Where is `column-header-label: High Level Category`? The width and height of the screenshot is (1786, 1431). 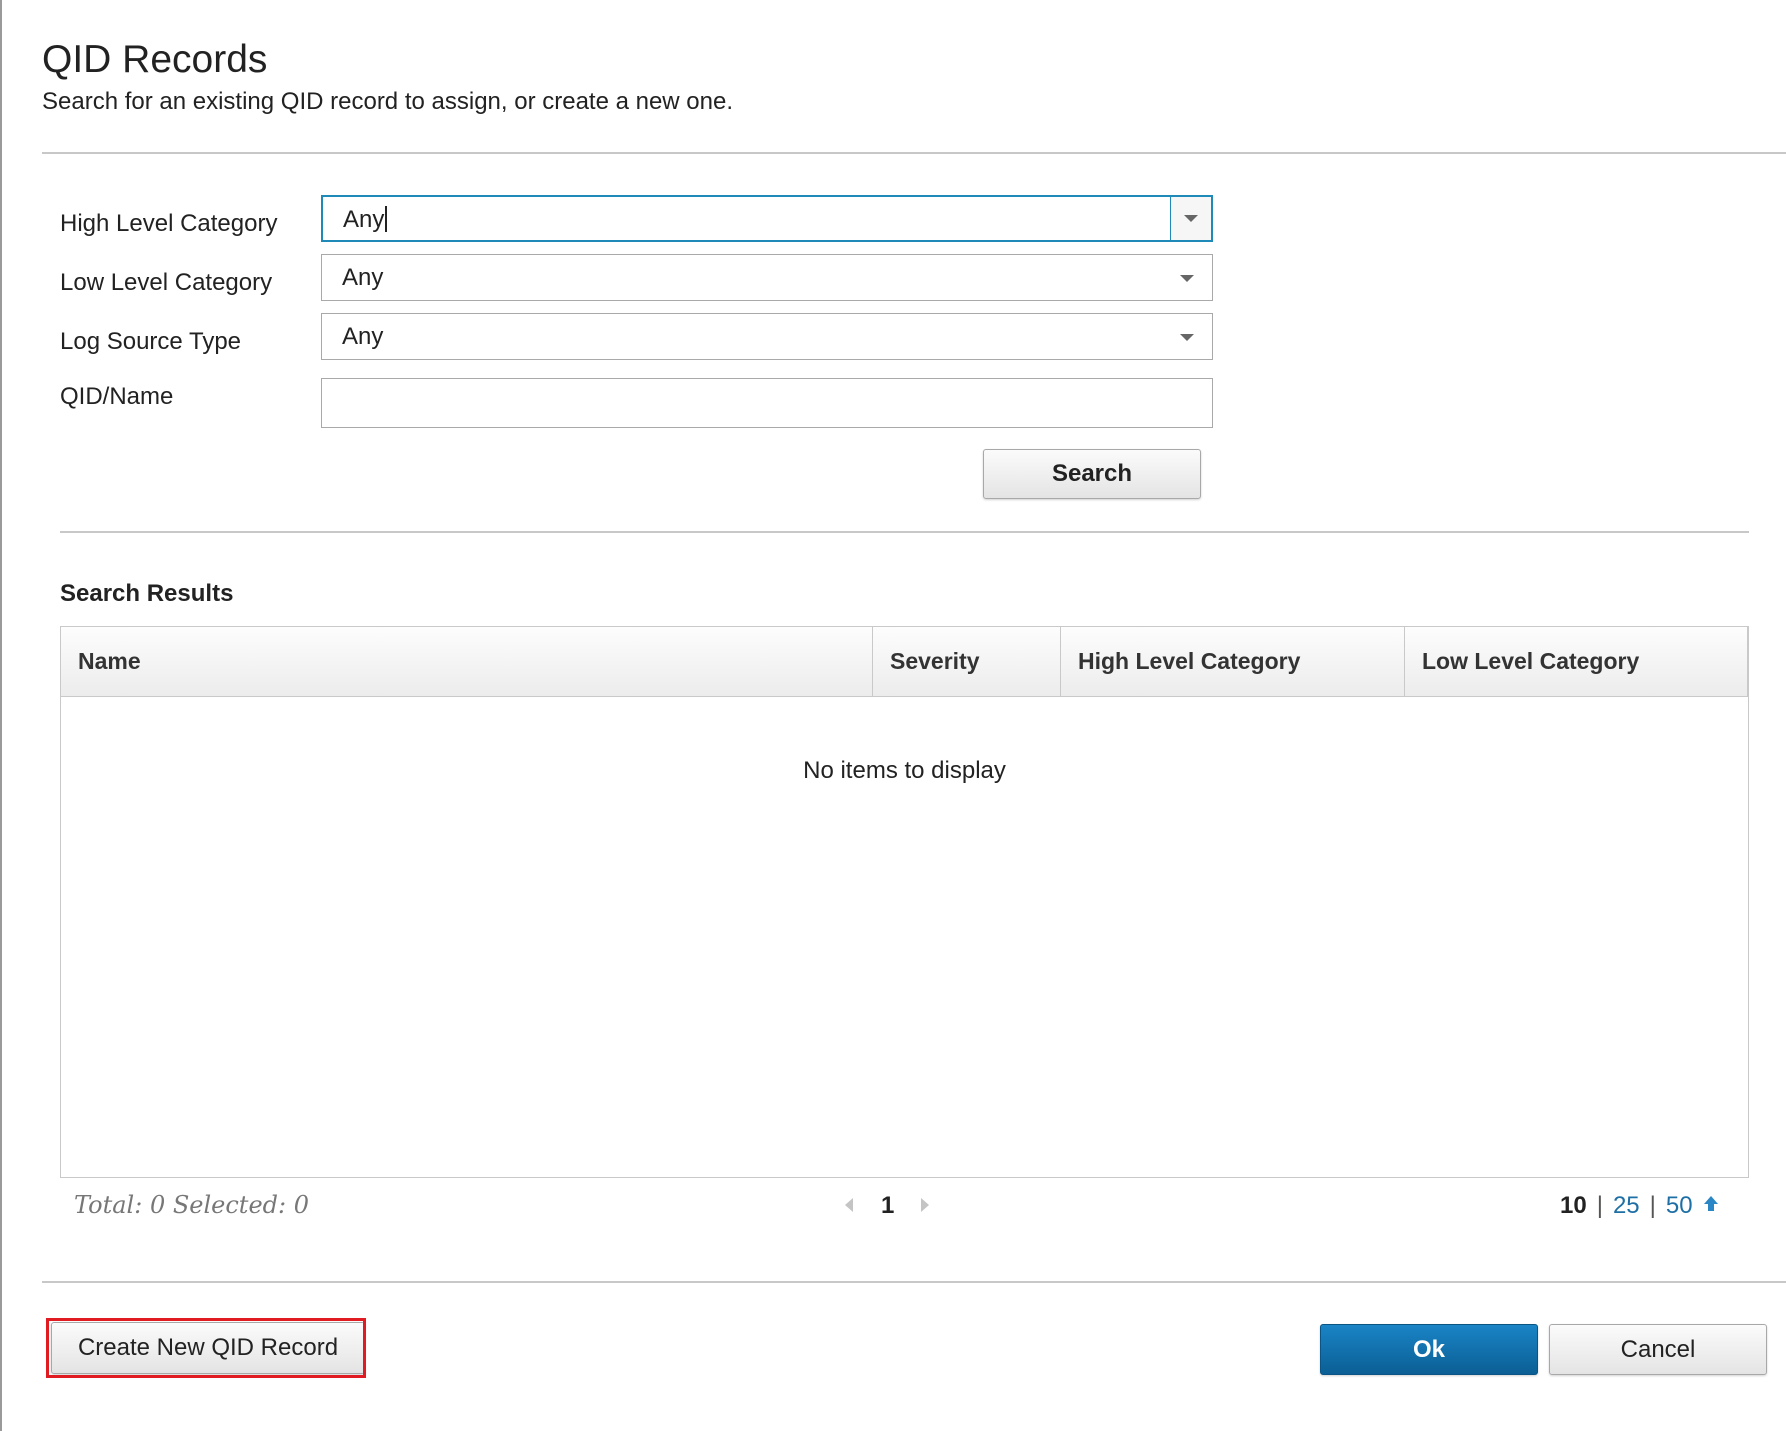 column-header-label: High Level Category is located at coordinates (1189, 661).